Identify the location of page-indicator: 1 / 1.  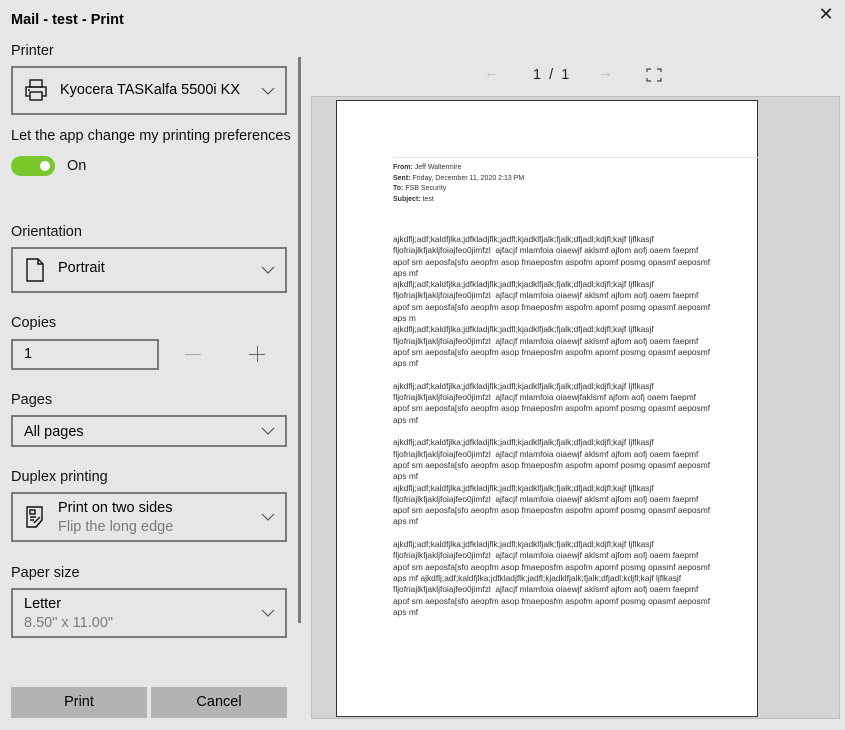
(551, 75).